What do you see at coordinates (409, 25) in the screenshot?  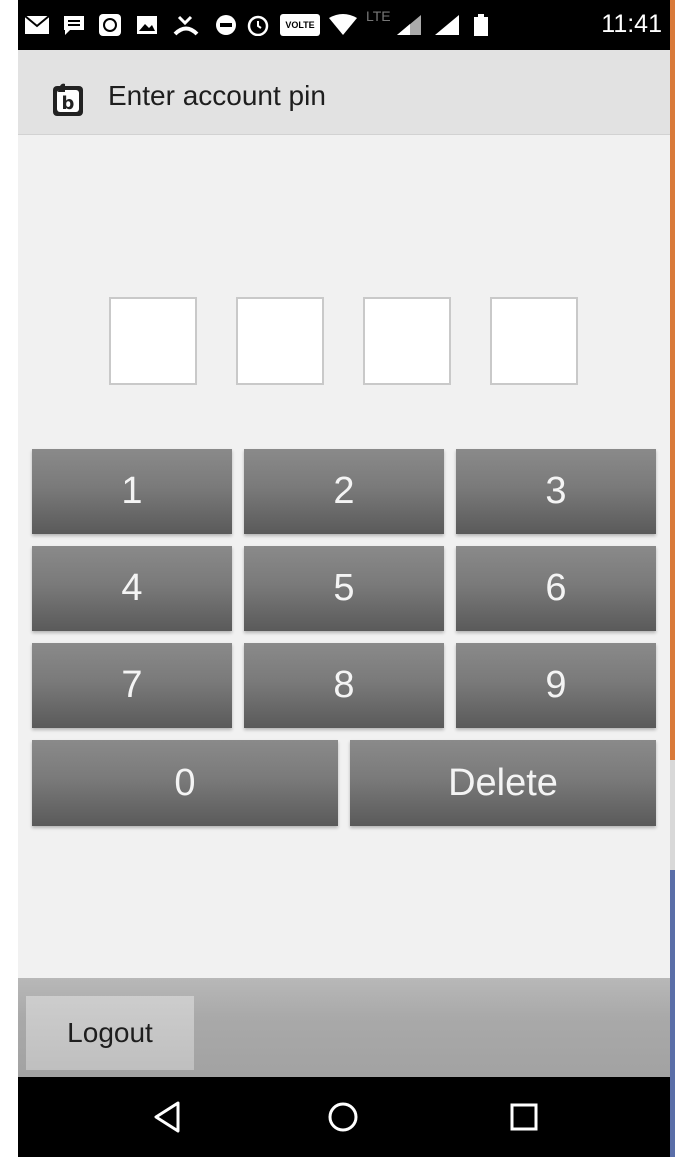 I see `lte-signal-icon` at bounding box center [409, 25].